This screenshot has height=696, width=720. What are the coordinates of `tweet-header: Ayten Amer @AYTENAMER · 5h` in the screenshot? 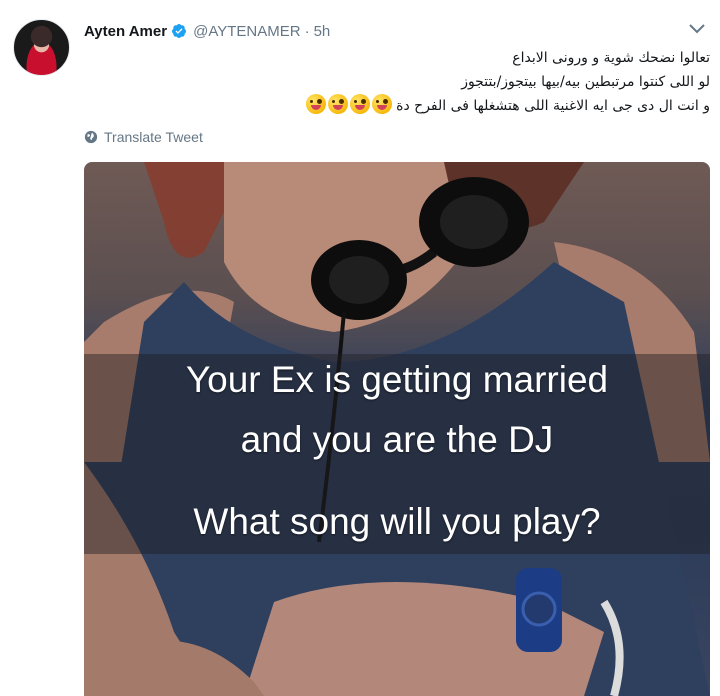 It's located at (207, 31).